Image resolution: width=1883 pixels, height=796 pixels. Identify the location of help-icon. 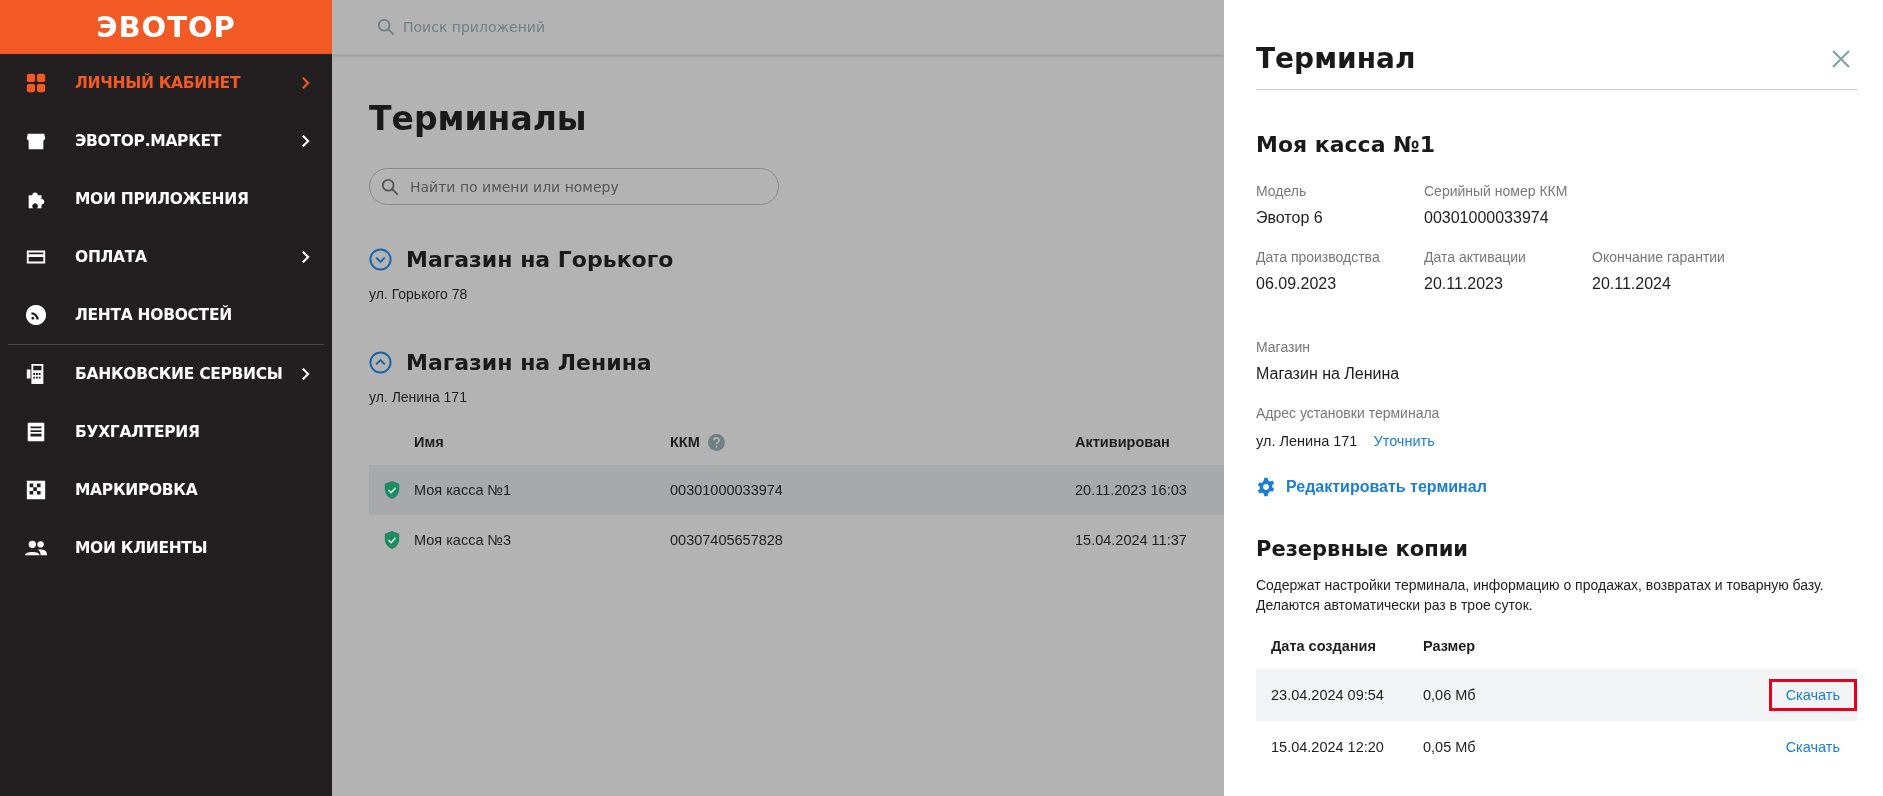
(716, 442).